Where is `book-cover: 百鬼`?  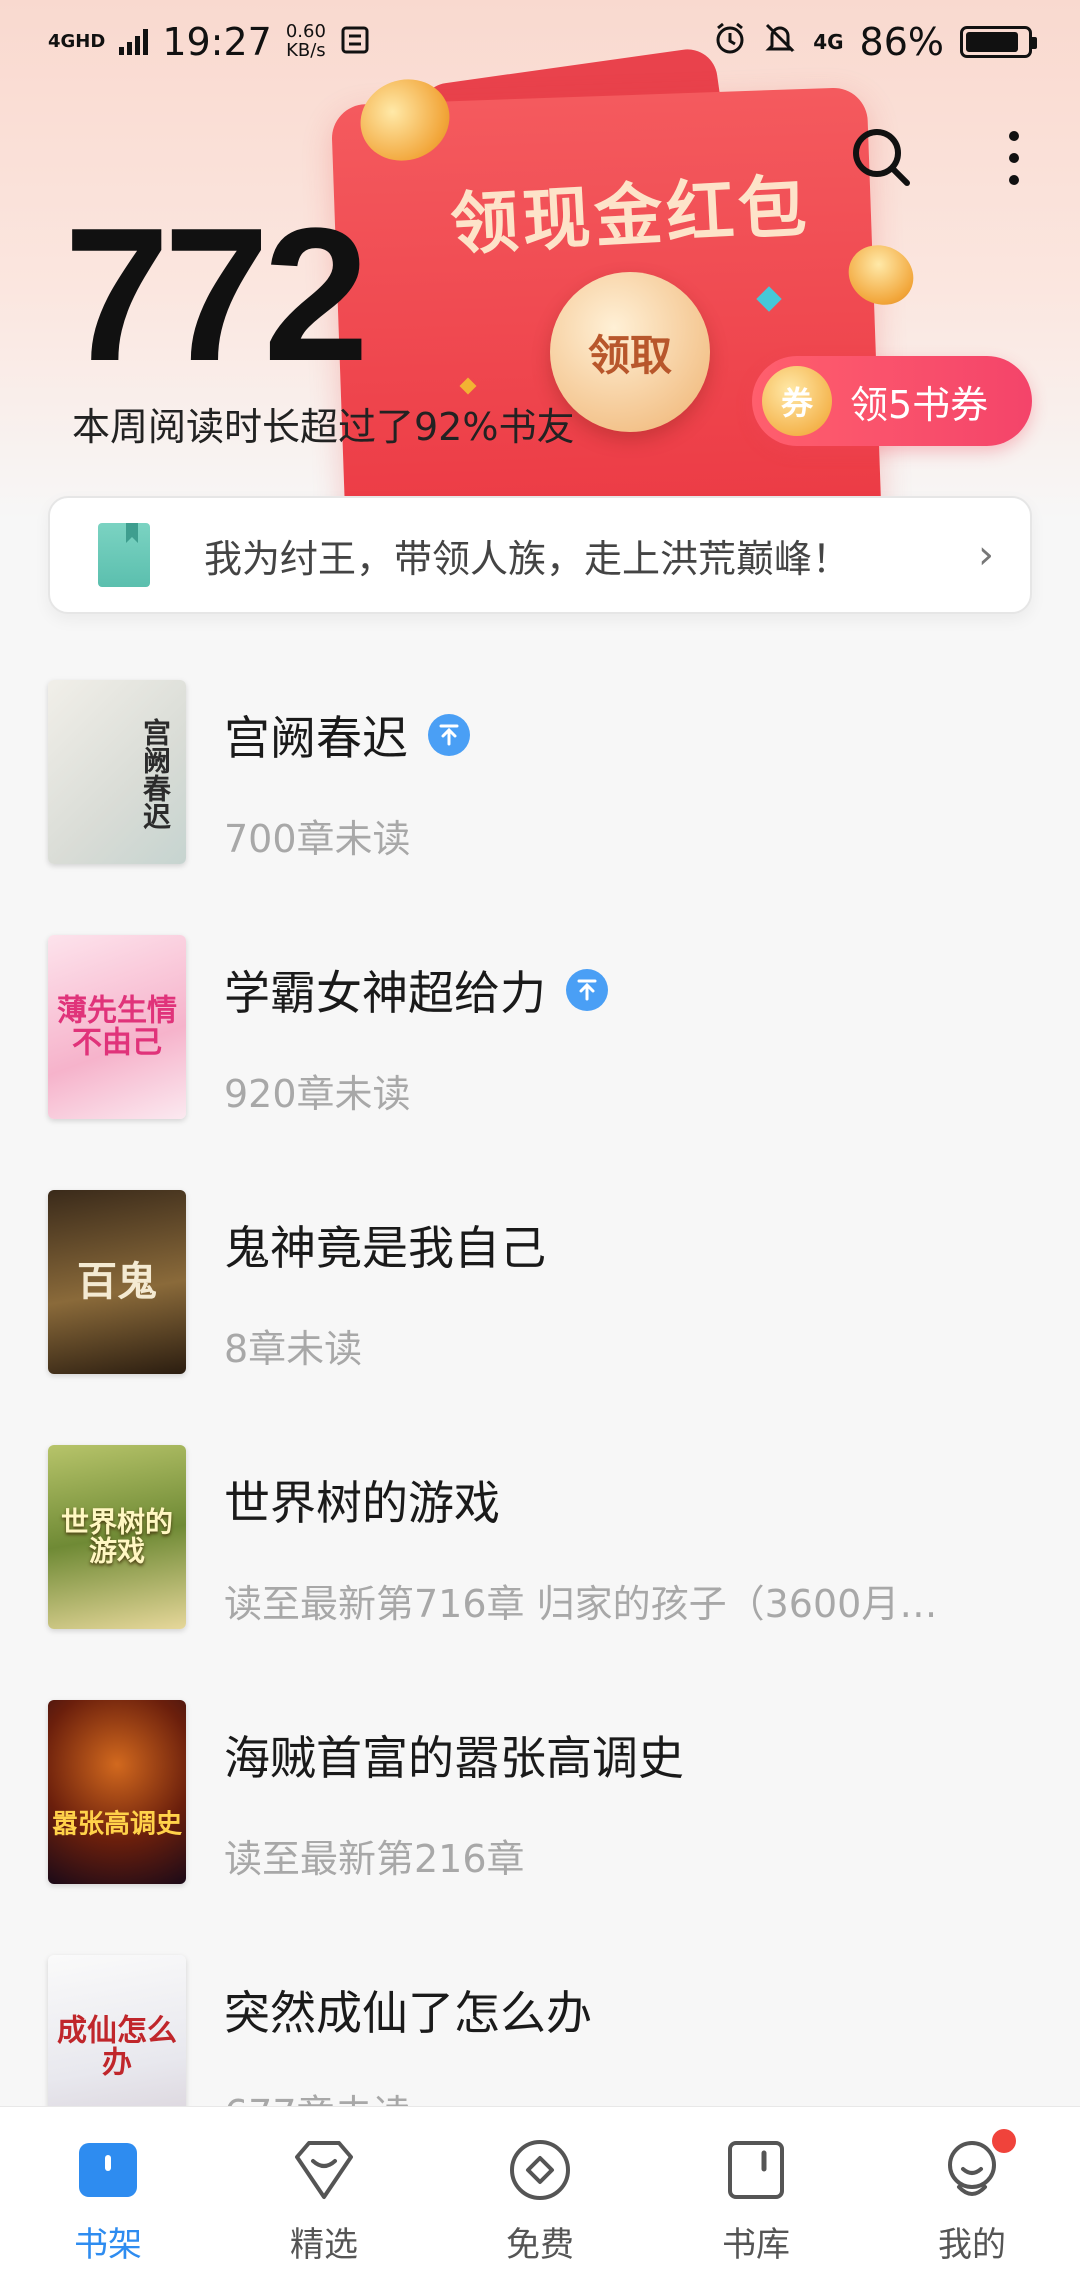
book-cover: 百鬼 is located at coordinates (117, 1282).